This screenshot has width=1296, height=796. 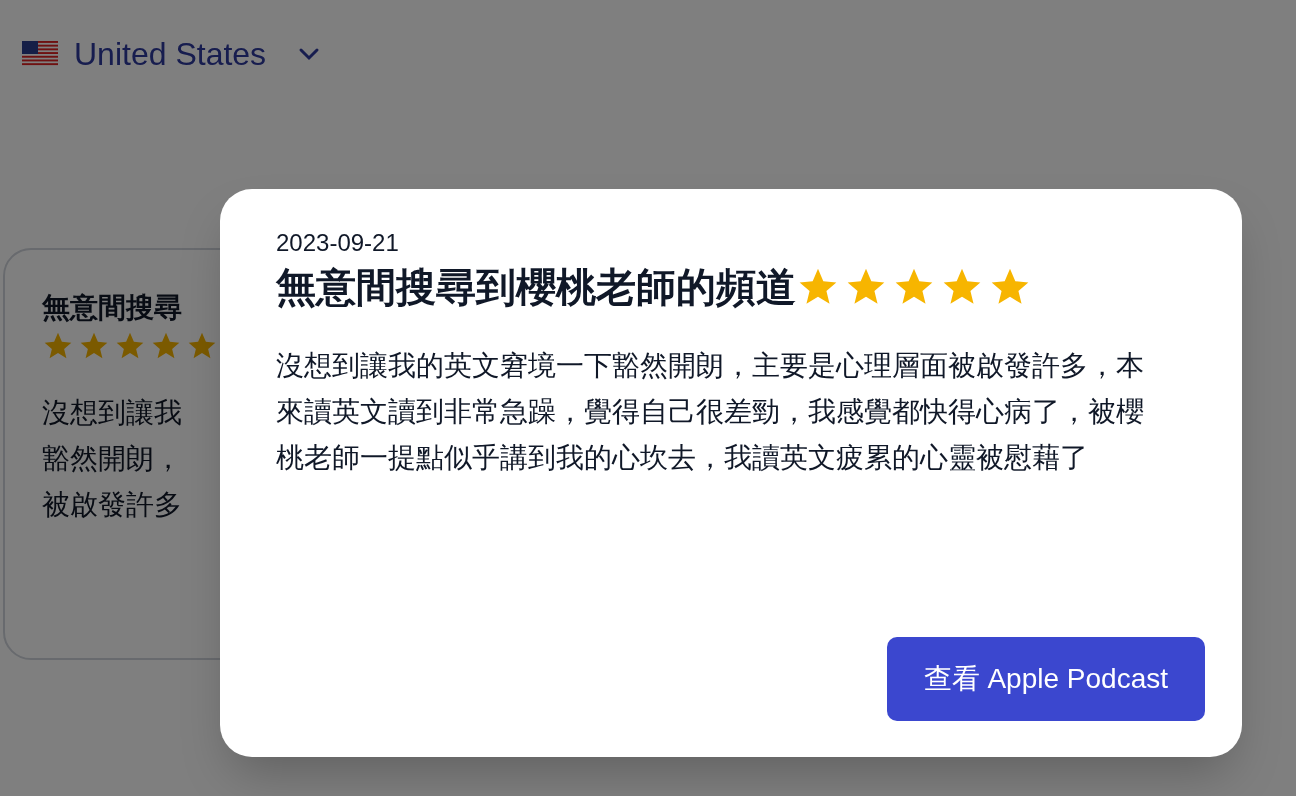 I want to click on apple-podcast-button: 查看 Apple Podcast, so click(x=1045, y=679).